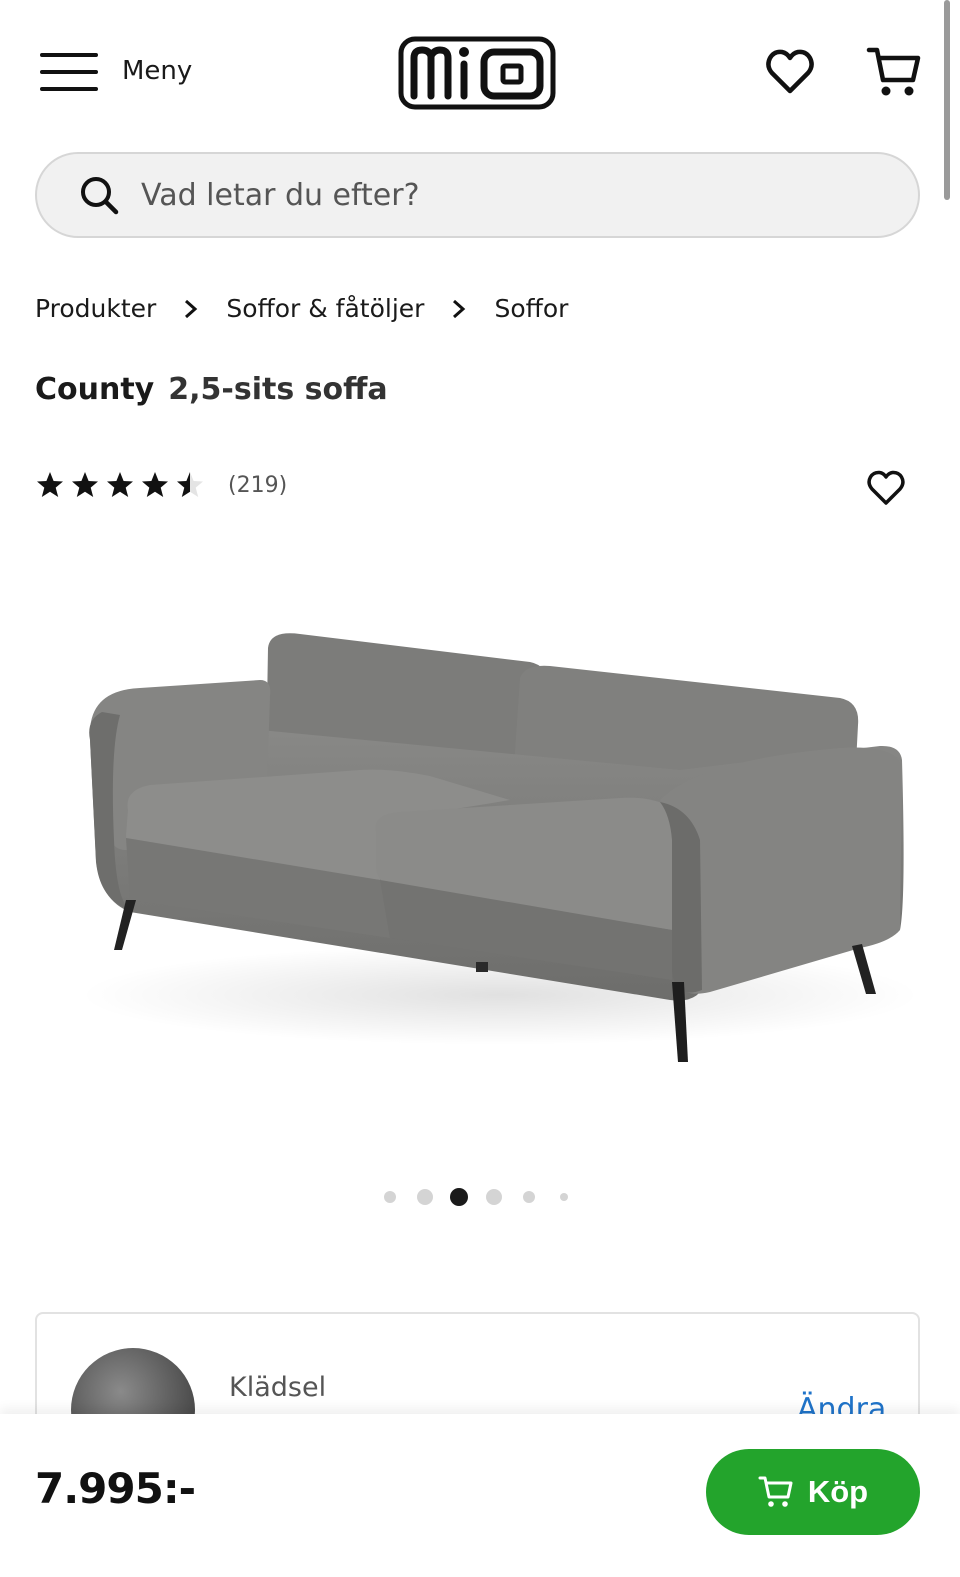 The height and width of the screenshot is (1577, 960). Describe the element at coordinates (190, 484) in the screenshot. I see `half-star-icon` at that location.